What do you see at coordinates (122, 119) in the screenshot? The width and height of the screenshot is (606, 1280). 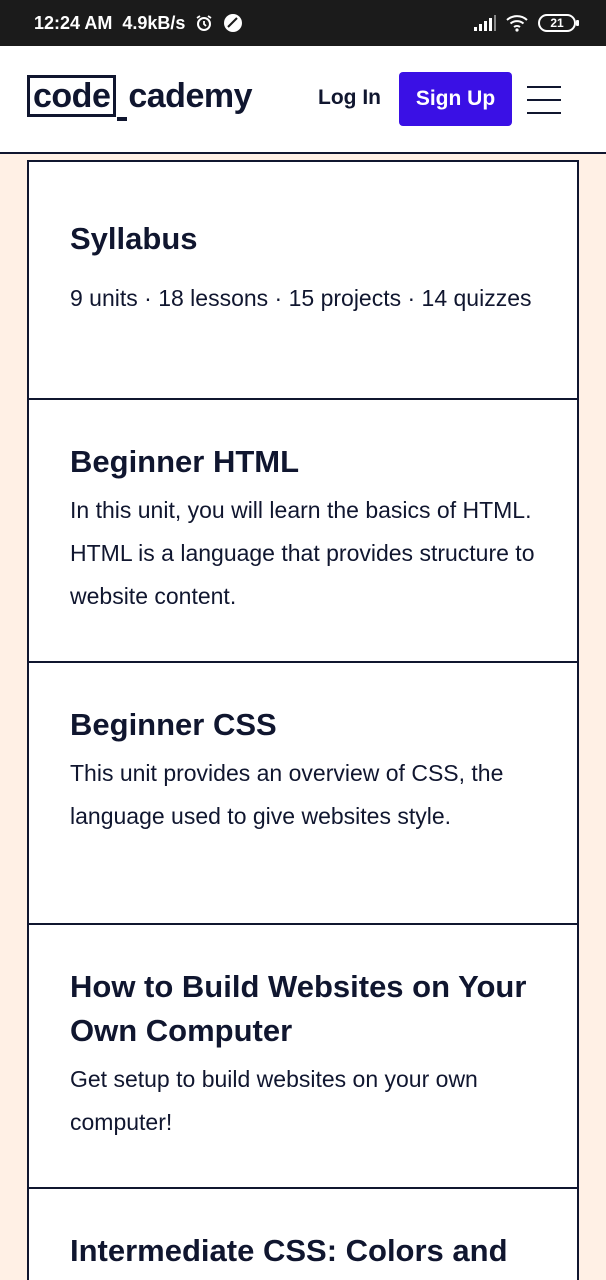 I see `logo-cursor` at bounding box center [122, 119].